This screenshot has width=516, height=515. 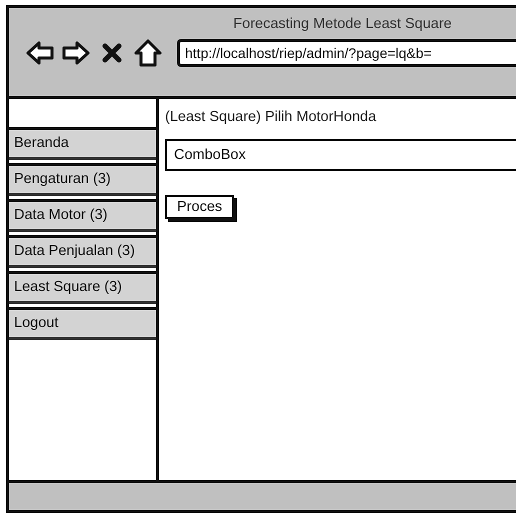 I want to click on menu-item: Data Motor (3), so click(x=82, y=215).